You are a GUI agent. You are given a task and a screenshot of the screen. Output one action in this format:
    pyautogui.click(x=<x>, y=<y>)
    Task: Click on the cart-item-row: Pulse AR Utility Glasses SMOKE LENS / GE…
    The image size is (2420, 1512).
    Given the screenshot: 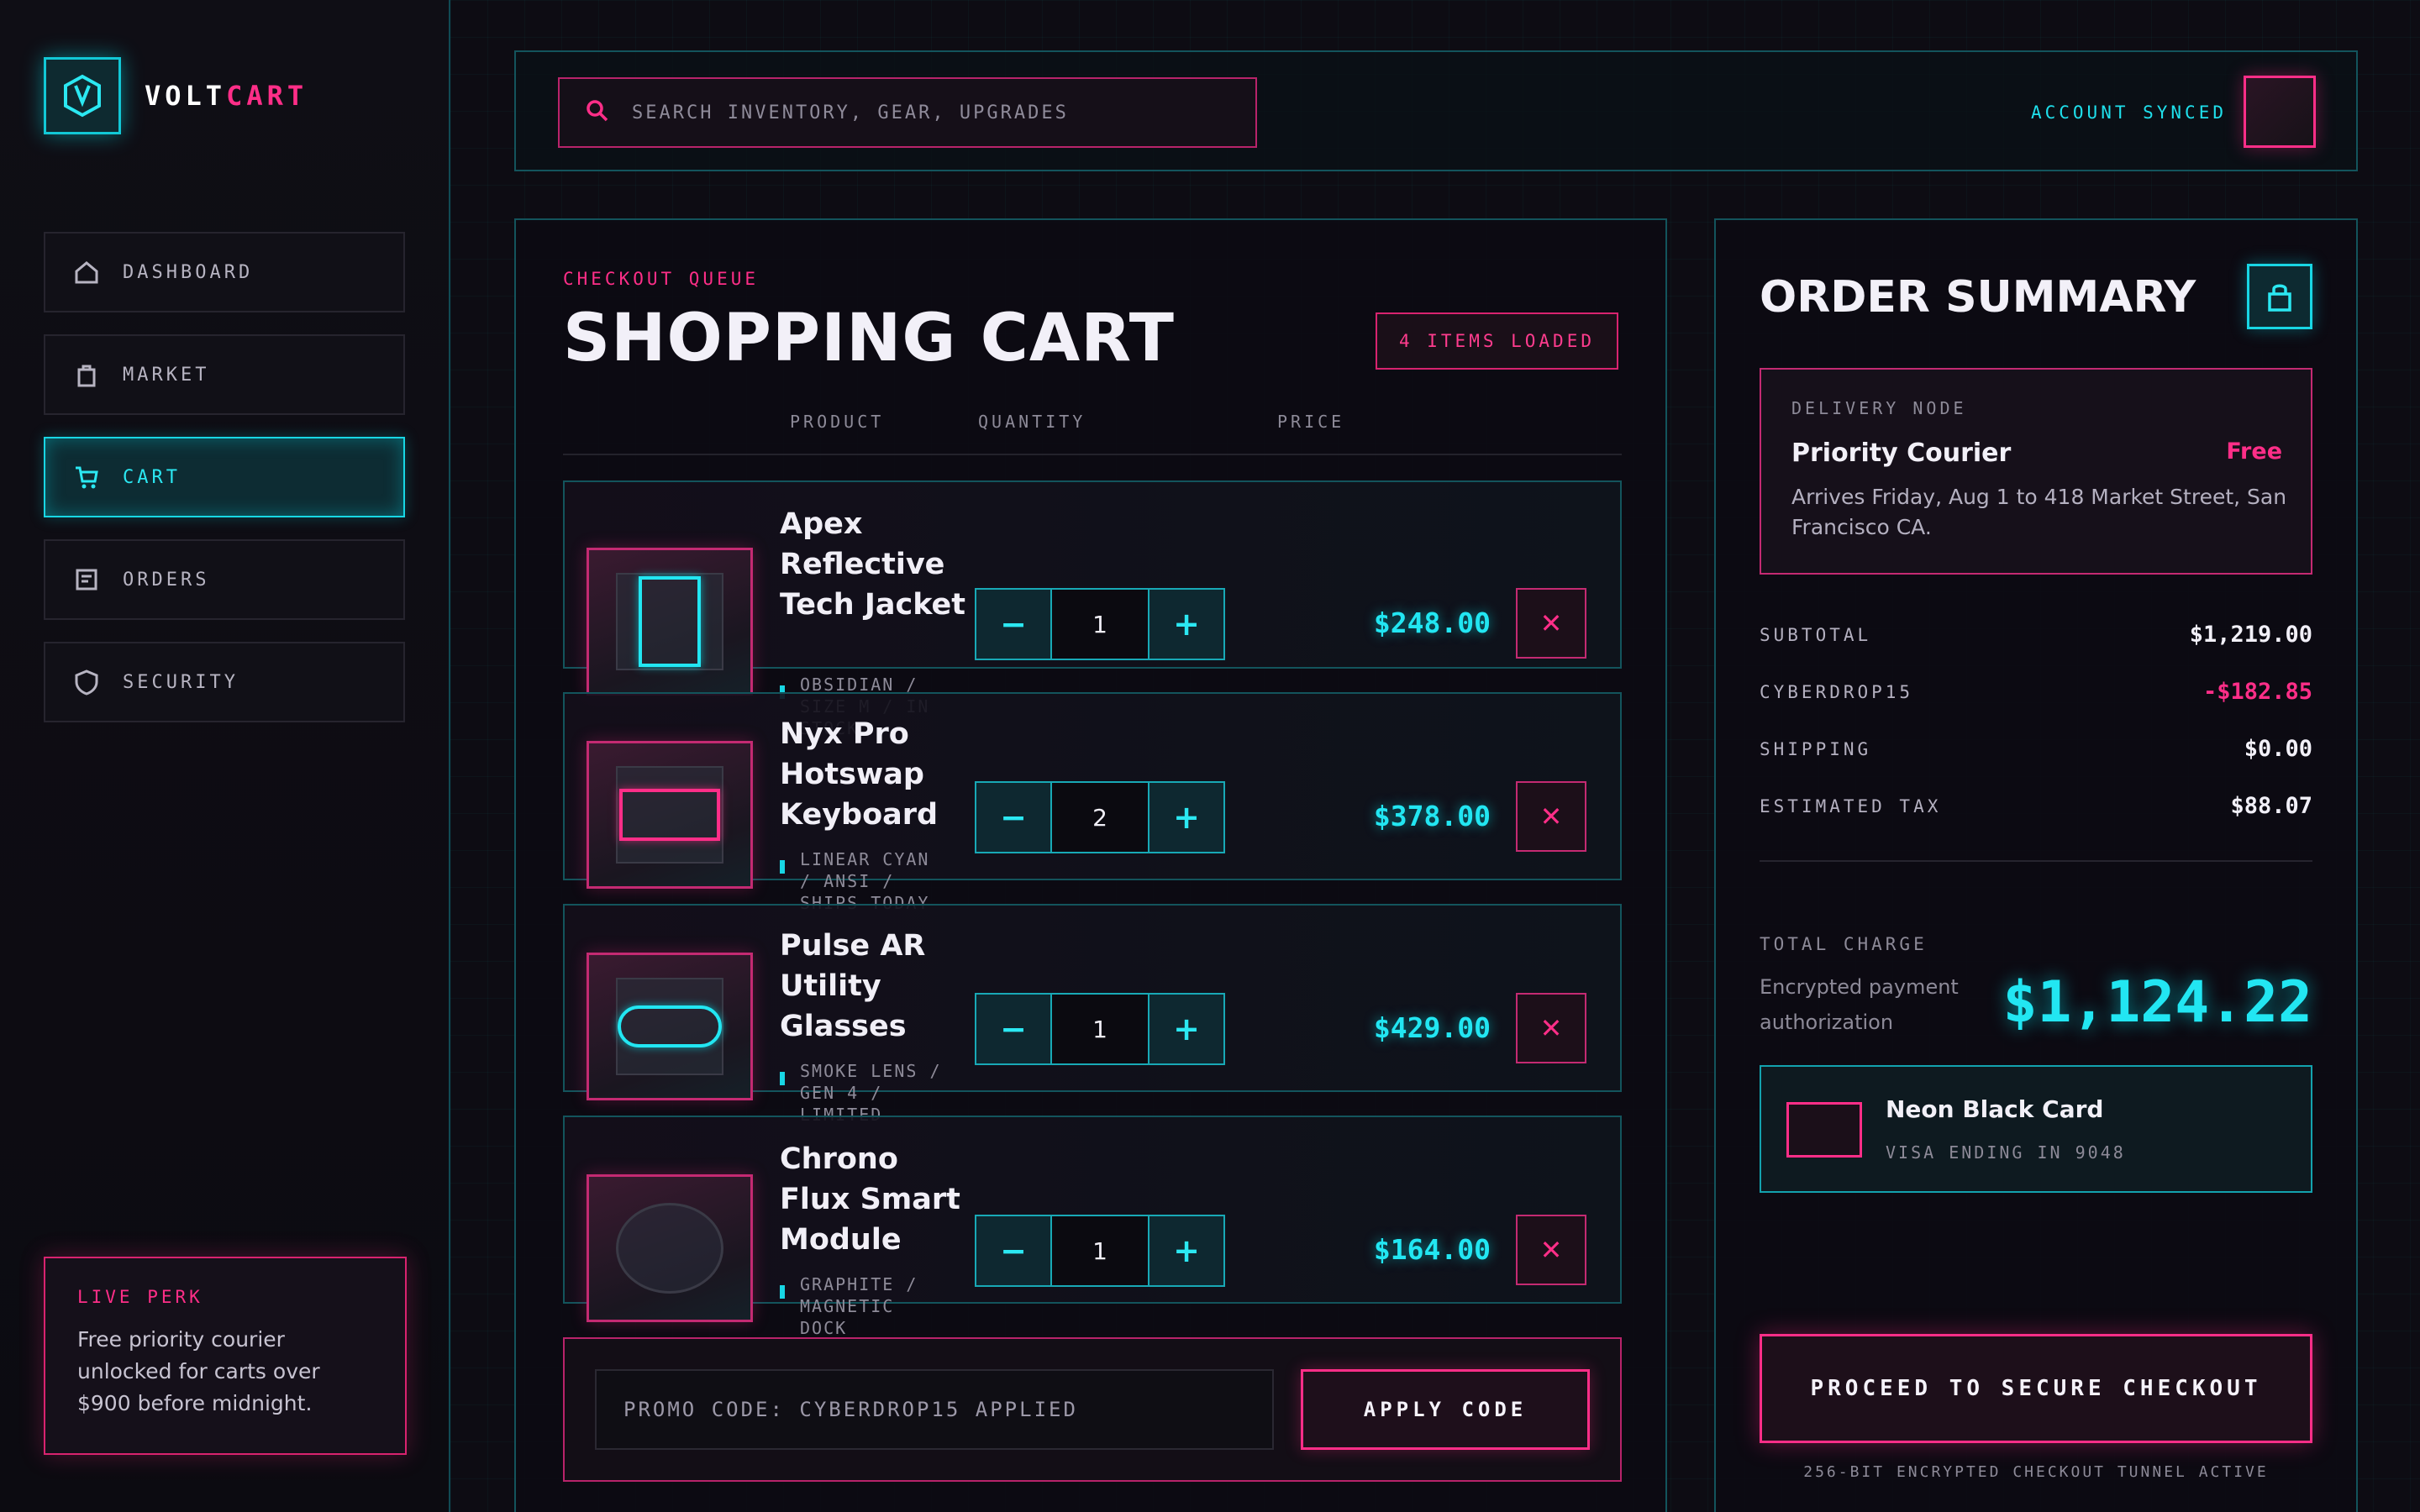 What is the action you would take?
    pyautogui.click(x=1092, y=1014)
    